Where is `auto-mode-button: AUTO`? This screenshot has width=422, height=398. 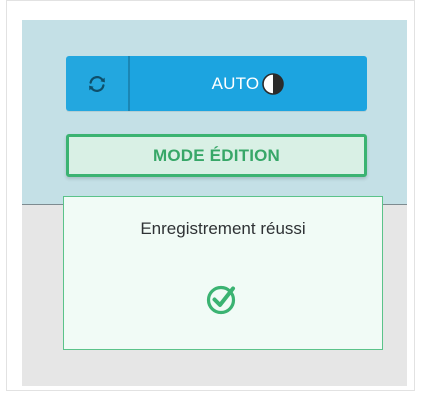
auto-mode-button: AUTO is located at coordinates (248, 83).